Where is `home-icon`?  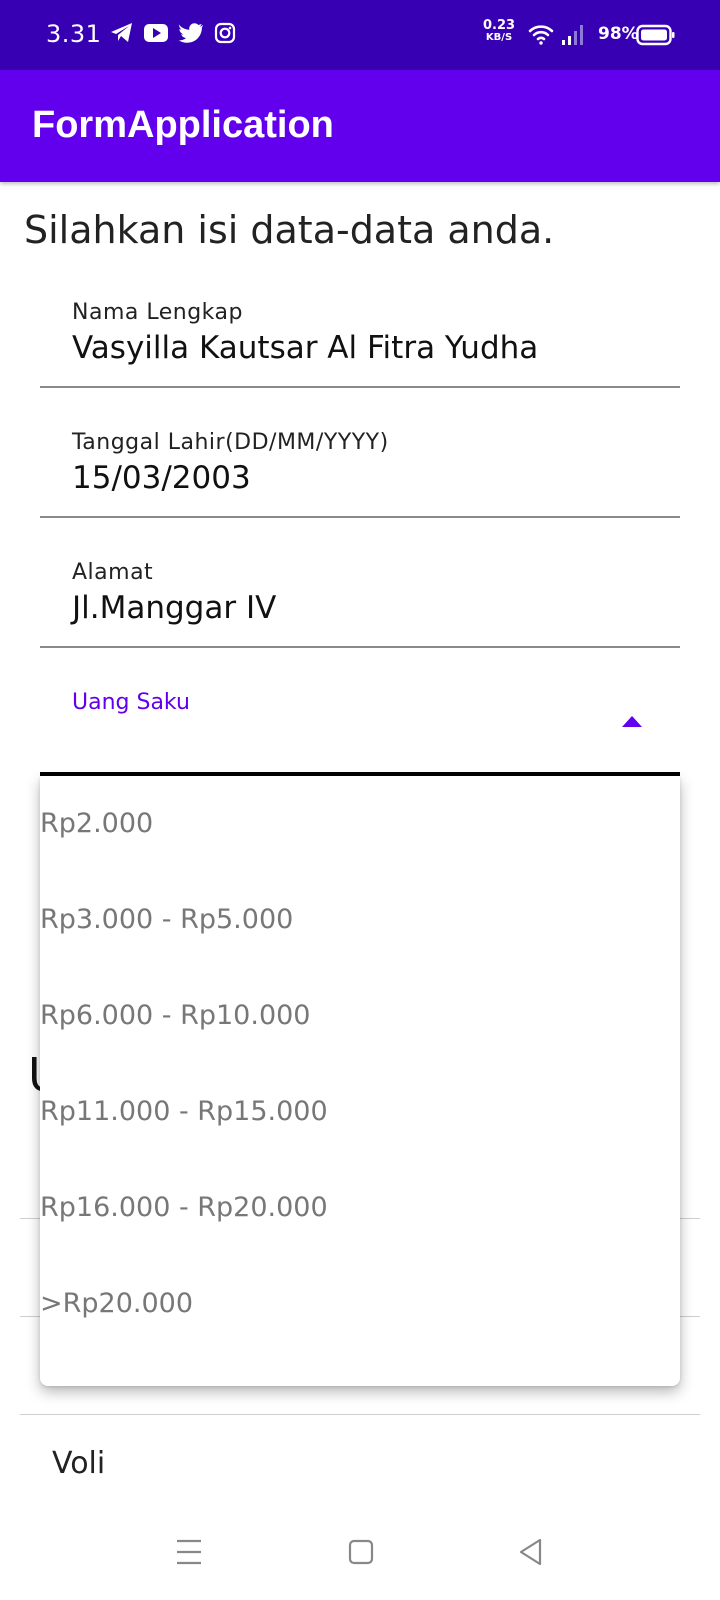
home-icon is located at coordinates (361, 1552).